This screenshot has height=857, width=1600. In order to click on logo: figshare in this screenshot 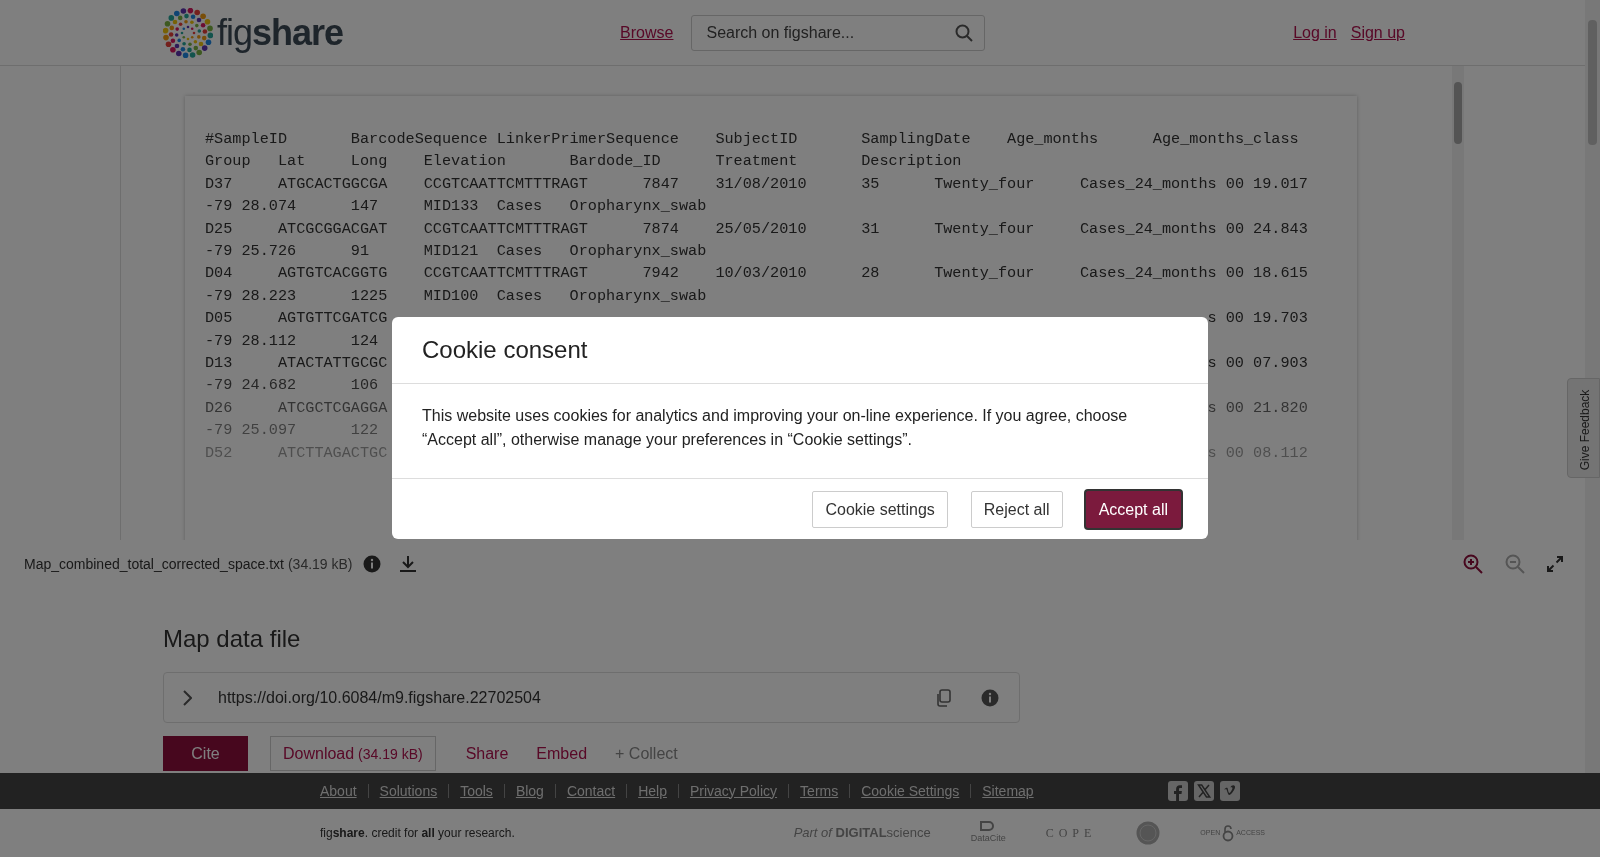, I will do `click(280, 32)`.